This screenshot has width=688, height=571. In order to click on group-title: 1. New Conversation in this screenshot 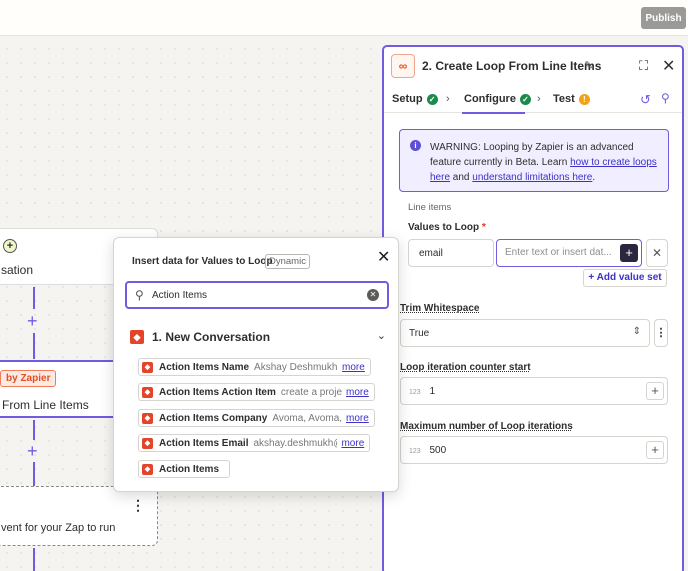, I will do `click(211, 337)`.